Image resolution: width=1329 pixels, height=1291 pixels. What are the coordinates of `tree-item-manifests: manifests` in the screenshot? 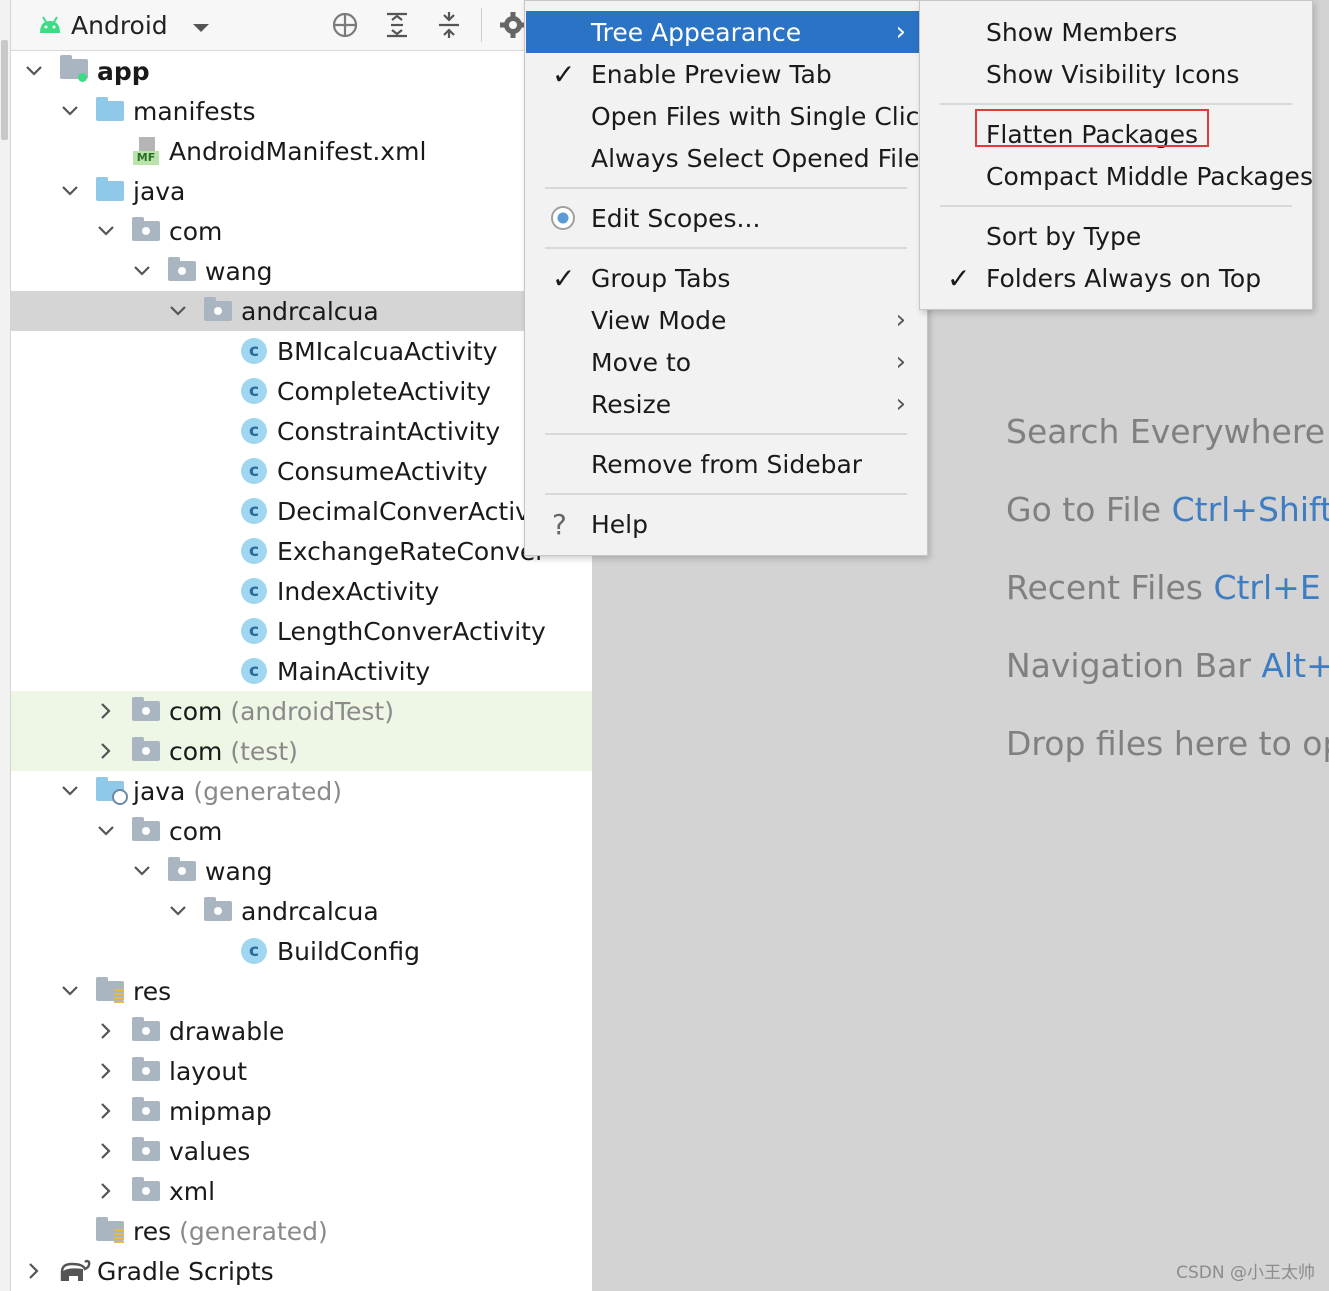 It's located at (301, 111).